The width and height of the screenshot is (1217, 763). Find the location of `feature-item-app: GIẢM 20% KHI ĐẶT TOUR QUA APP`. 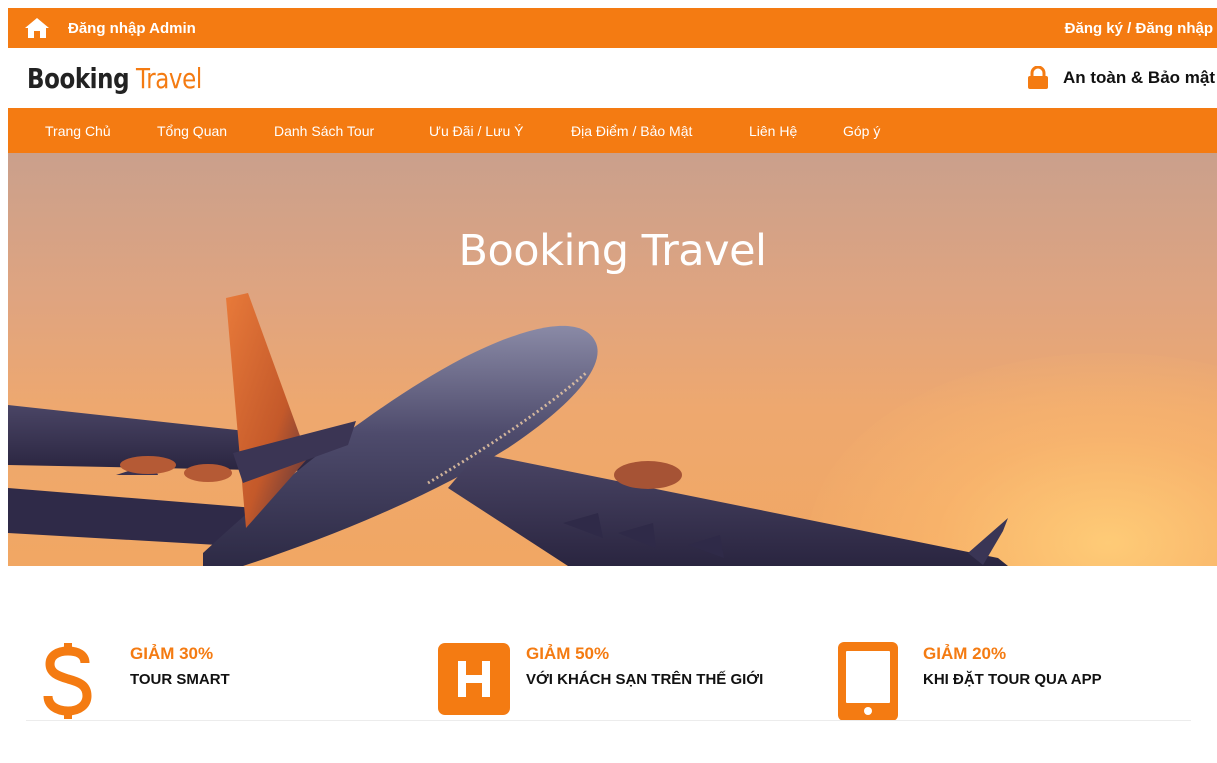

feature-item-app: GIẢM 20% KHI ĐẶT TOUR QUA APP is located at coordinates (1018, 681).